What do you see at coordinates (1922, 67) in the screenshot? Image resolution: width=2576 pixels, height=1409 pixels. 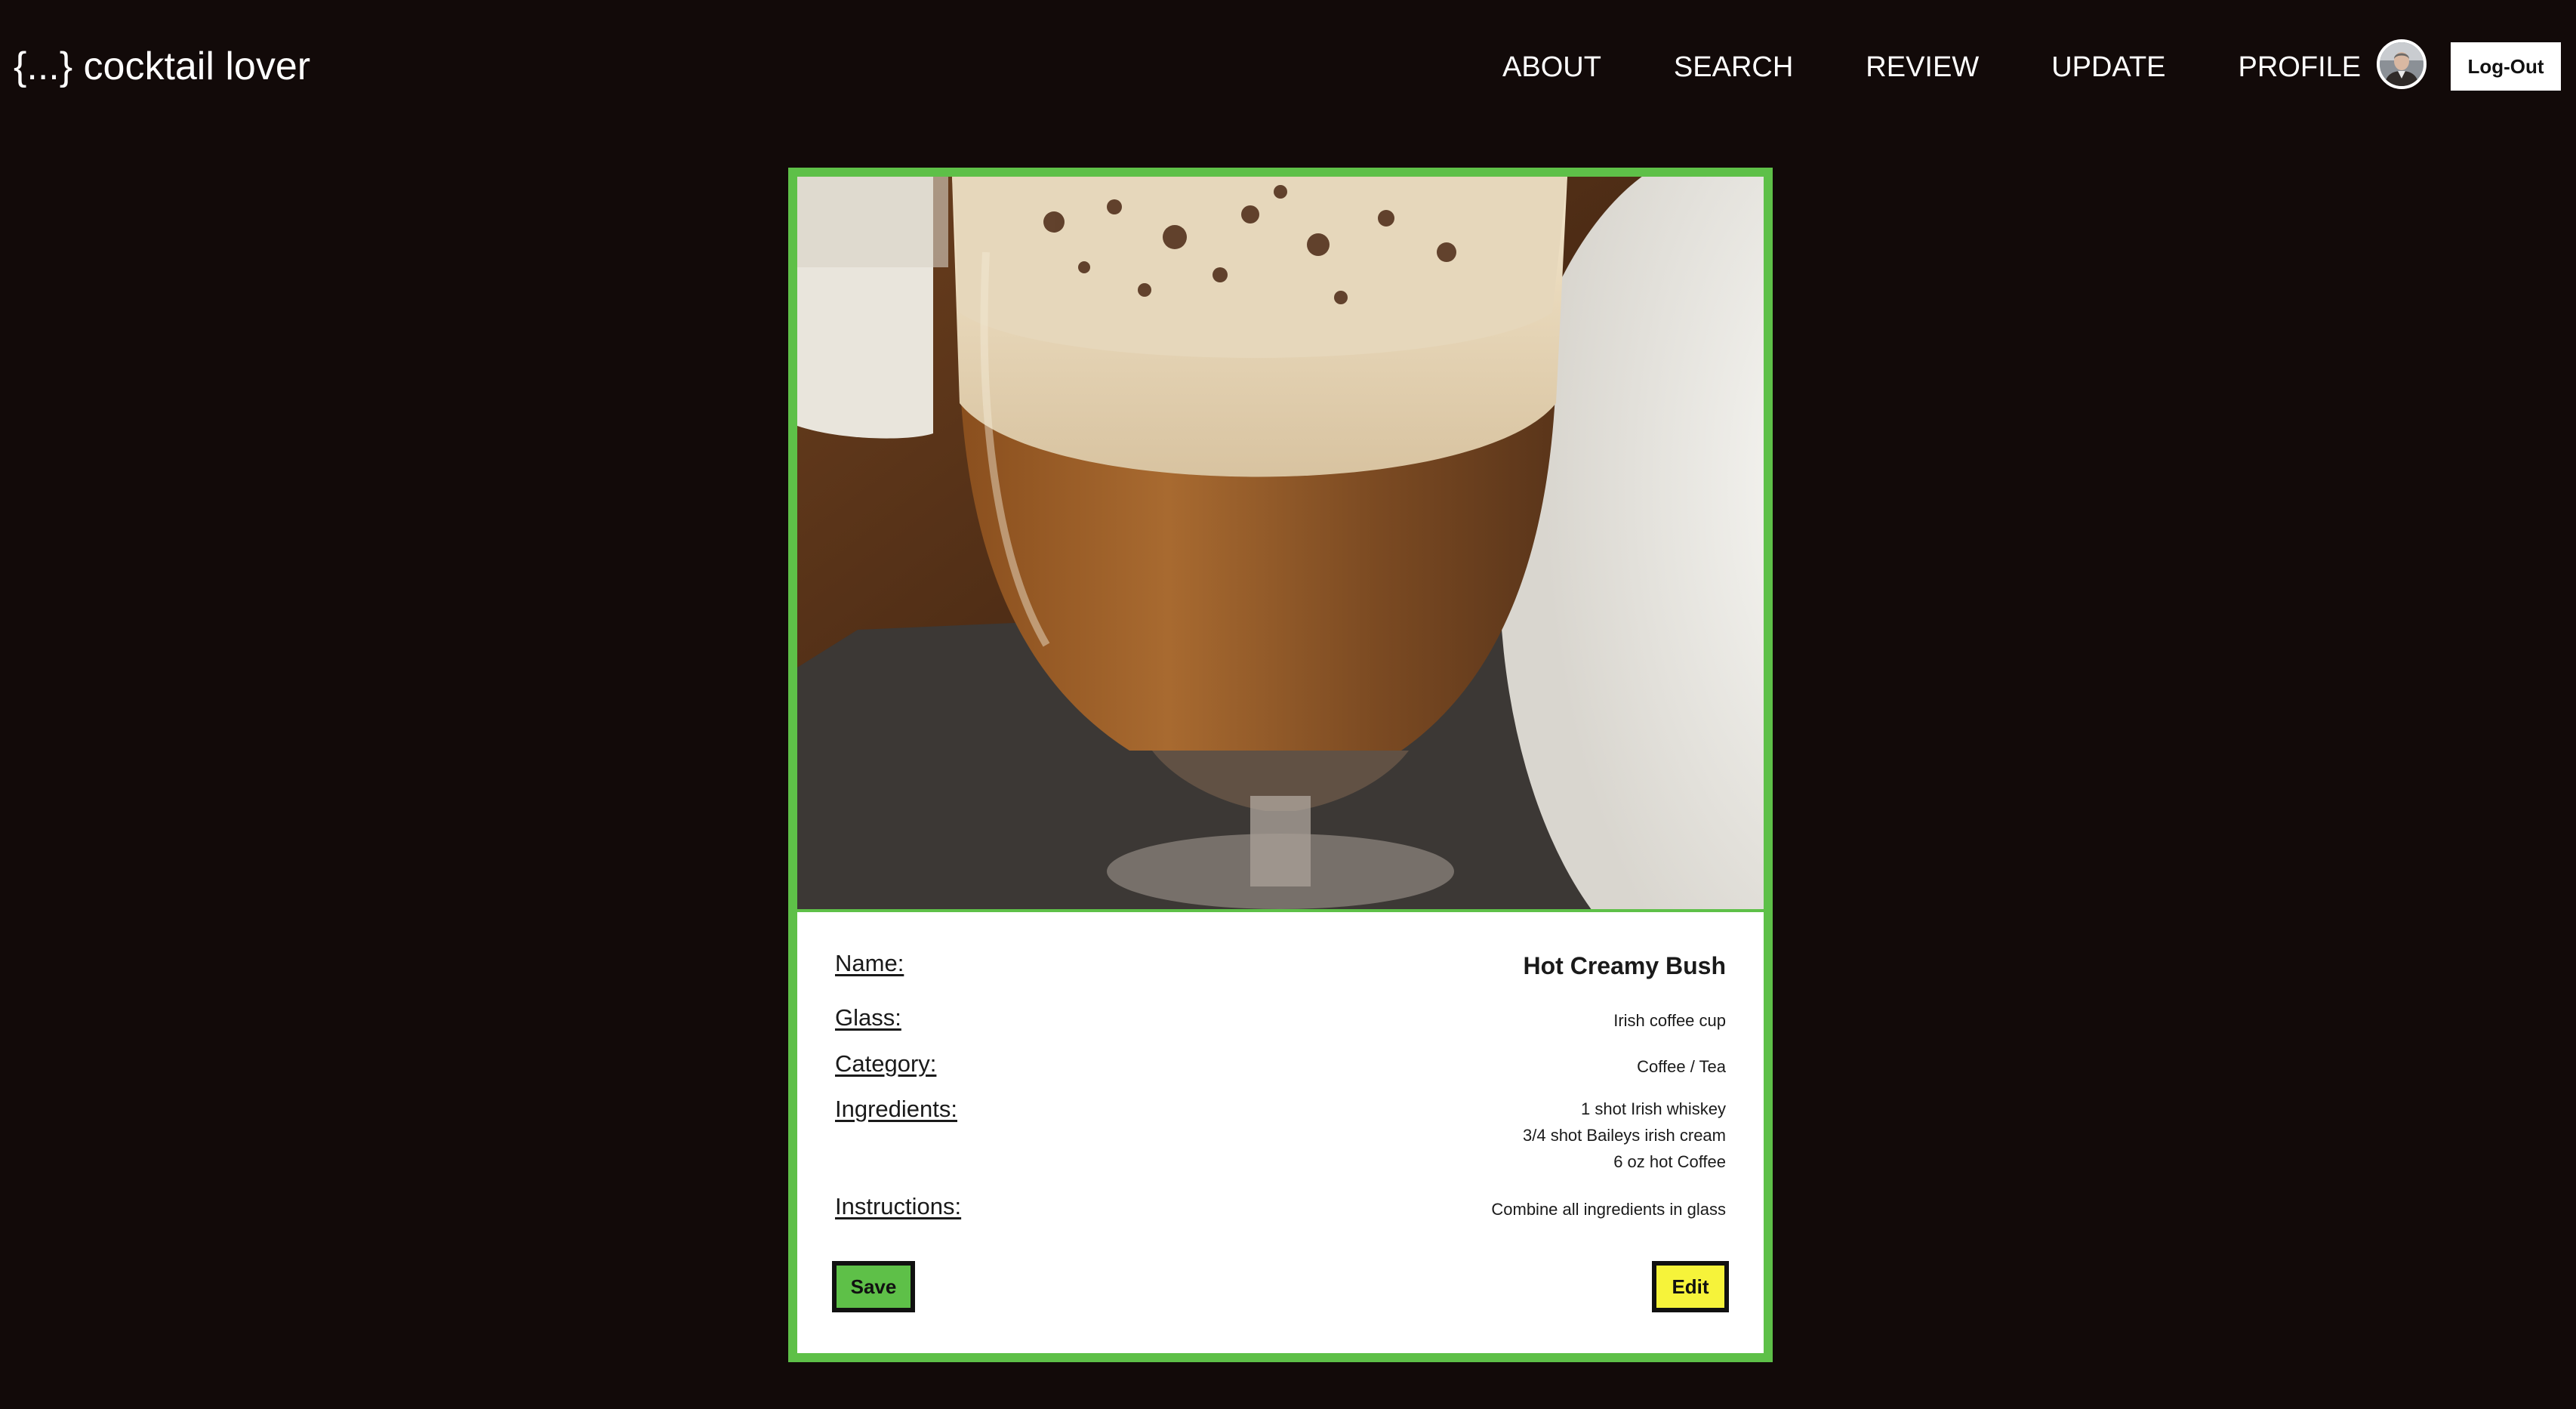 I see `nav-review: REVIEW` at bounding box center [1922, 67].